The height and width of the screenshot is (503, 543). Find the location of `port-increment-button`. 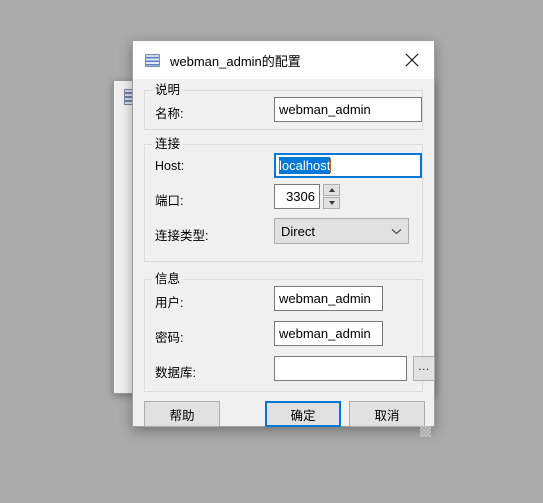

port-increment-button is located at coordinates (331, 190).